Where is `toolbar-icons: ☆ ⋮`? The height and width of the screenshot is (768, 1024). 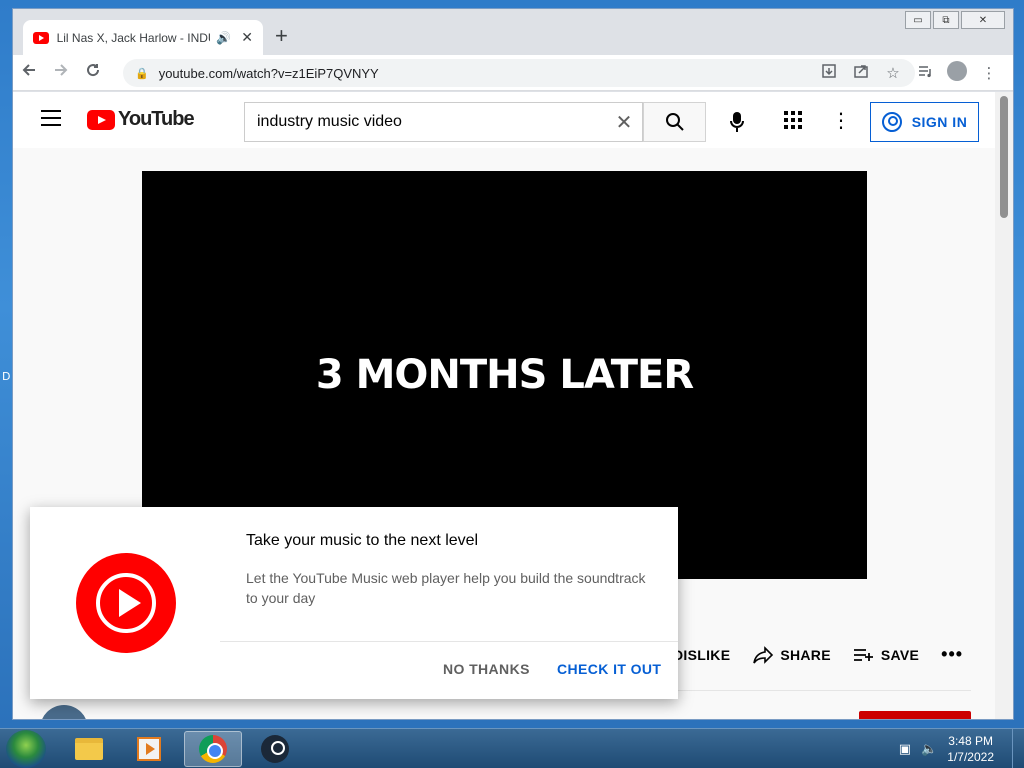 toolbar-icons: ☆ ⋮ is located at coordinates (909, 73).